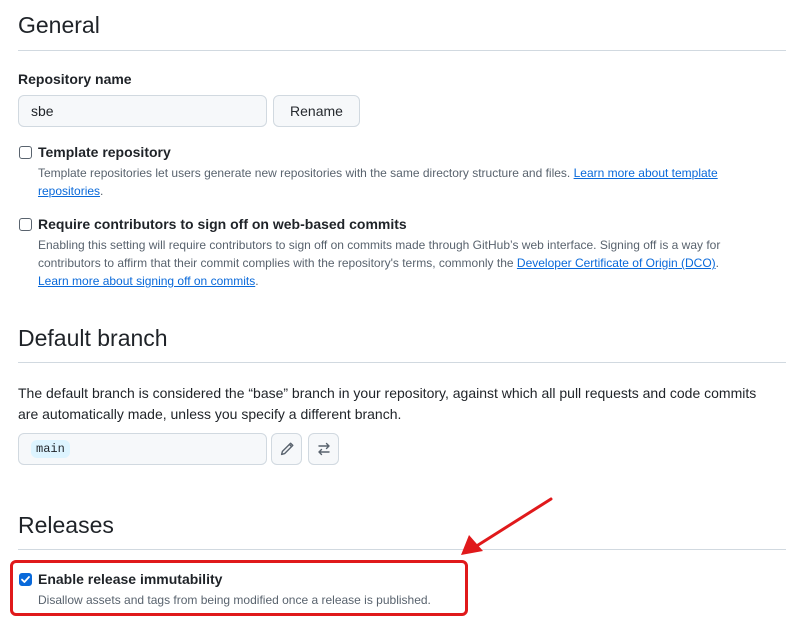 This screenshot has width=790, height=640. What do you see at coordinates (146, 281) in the screenshot?
I see `signoff-learn-more-link: Learn more about signing off on commits` at bounding box center [146, 281].